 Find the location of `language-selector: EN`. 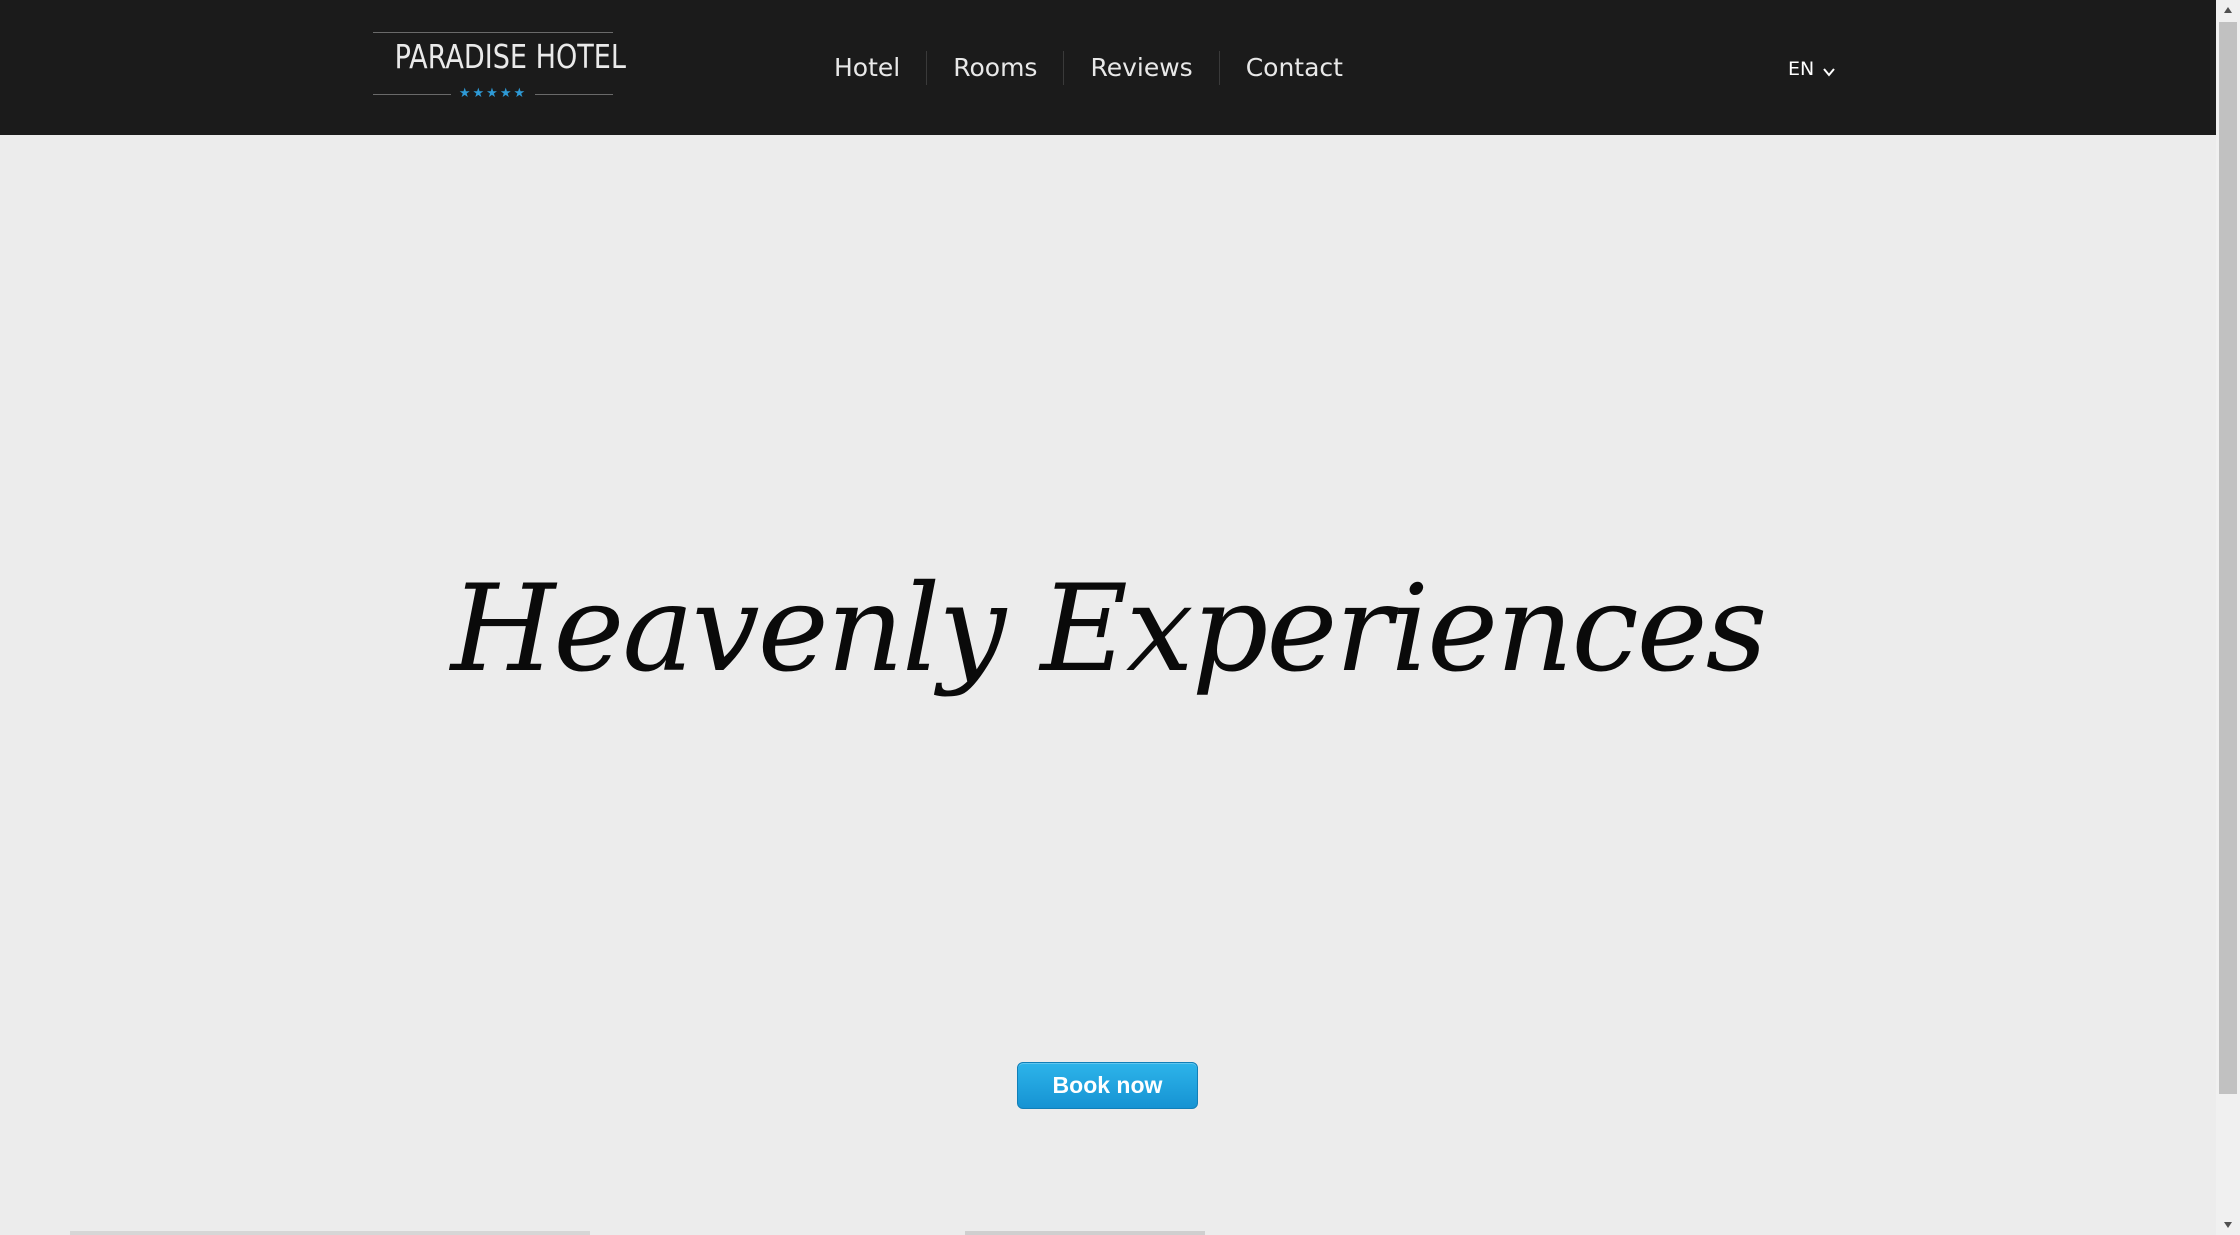

language-selector: EN is located at coordinates (1812, 69).